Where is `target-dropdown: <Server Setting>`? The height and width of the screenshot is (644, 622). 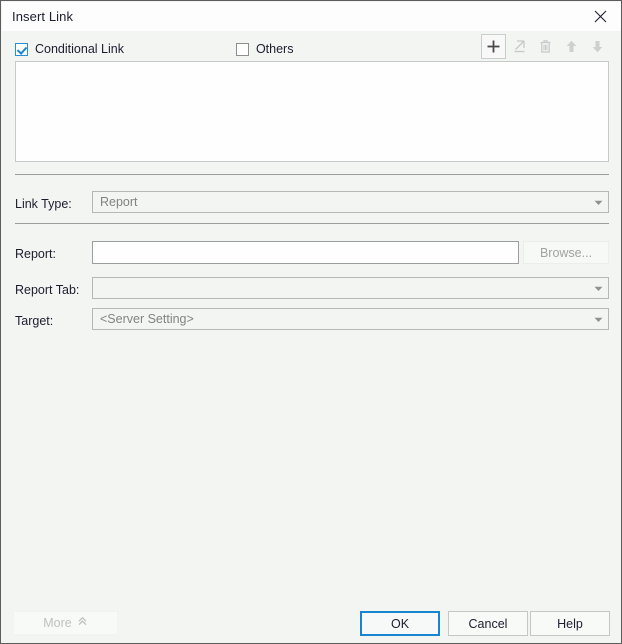 target-dropdown: <Server Setting> is located at coordinates (350, 319).